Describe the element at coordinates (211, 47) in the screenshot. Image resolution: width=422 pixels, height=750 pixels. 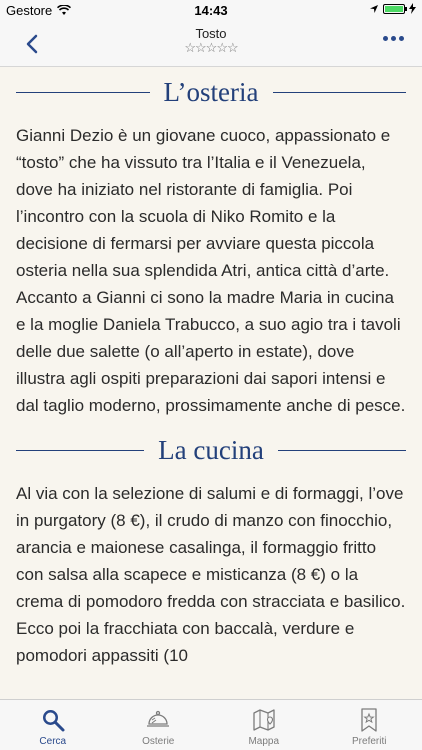
I see `rating-stars: ☆☆☆☆☆` at that location.